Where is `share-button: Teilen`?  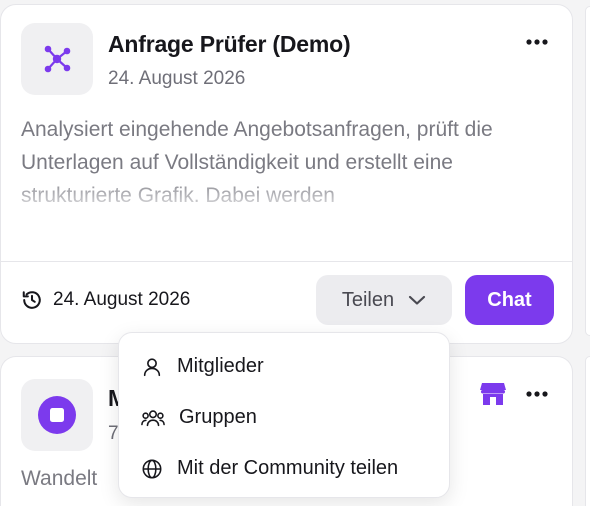 share-button: Teilen is located at coordinates (384, 300).